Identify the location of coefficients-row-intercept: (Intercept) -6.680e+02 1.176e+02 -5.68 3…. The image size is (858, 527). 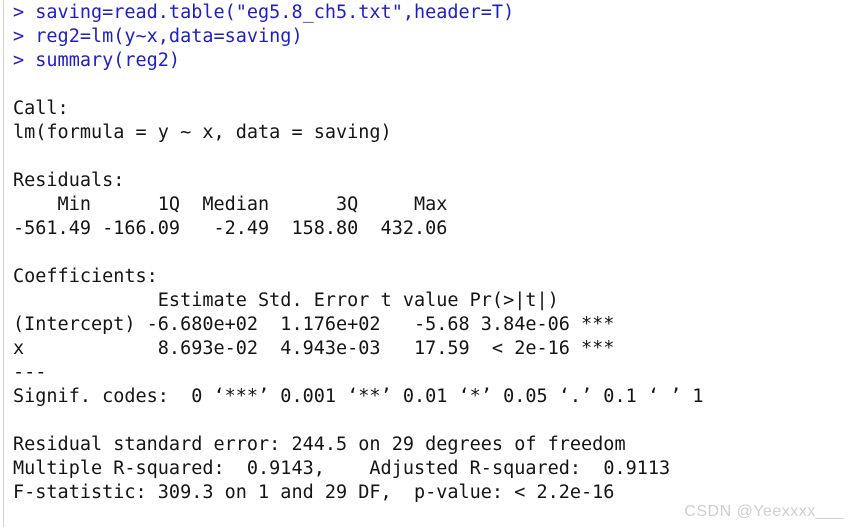
(314, 324).